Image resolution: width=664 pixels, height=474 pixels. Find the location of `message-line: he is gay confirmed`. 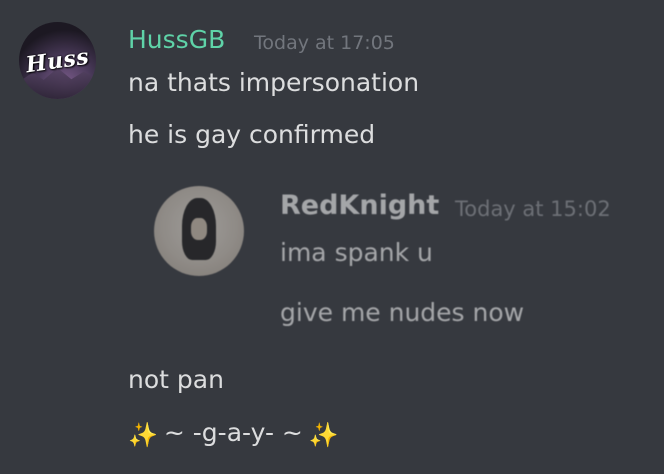

message-line: he is gay confirmed is located at coordinates (252, 134).